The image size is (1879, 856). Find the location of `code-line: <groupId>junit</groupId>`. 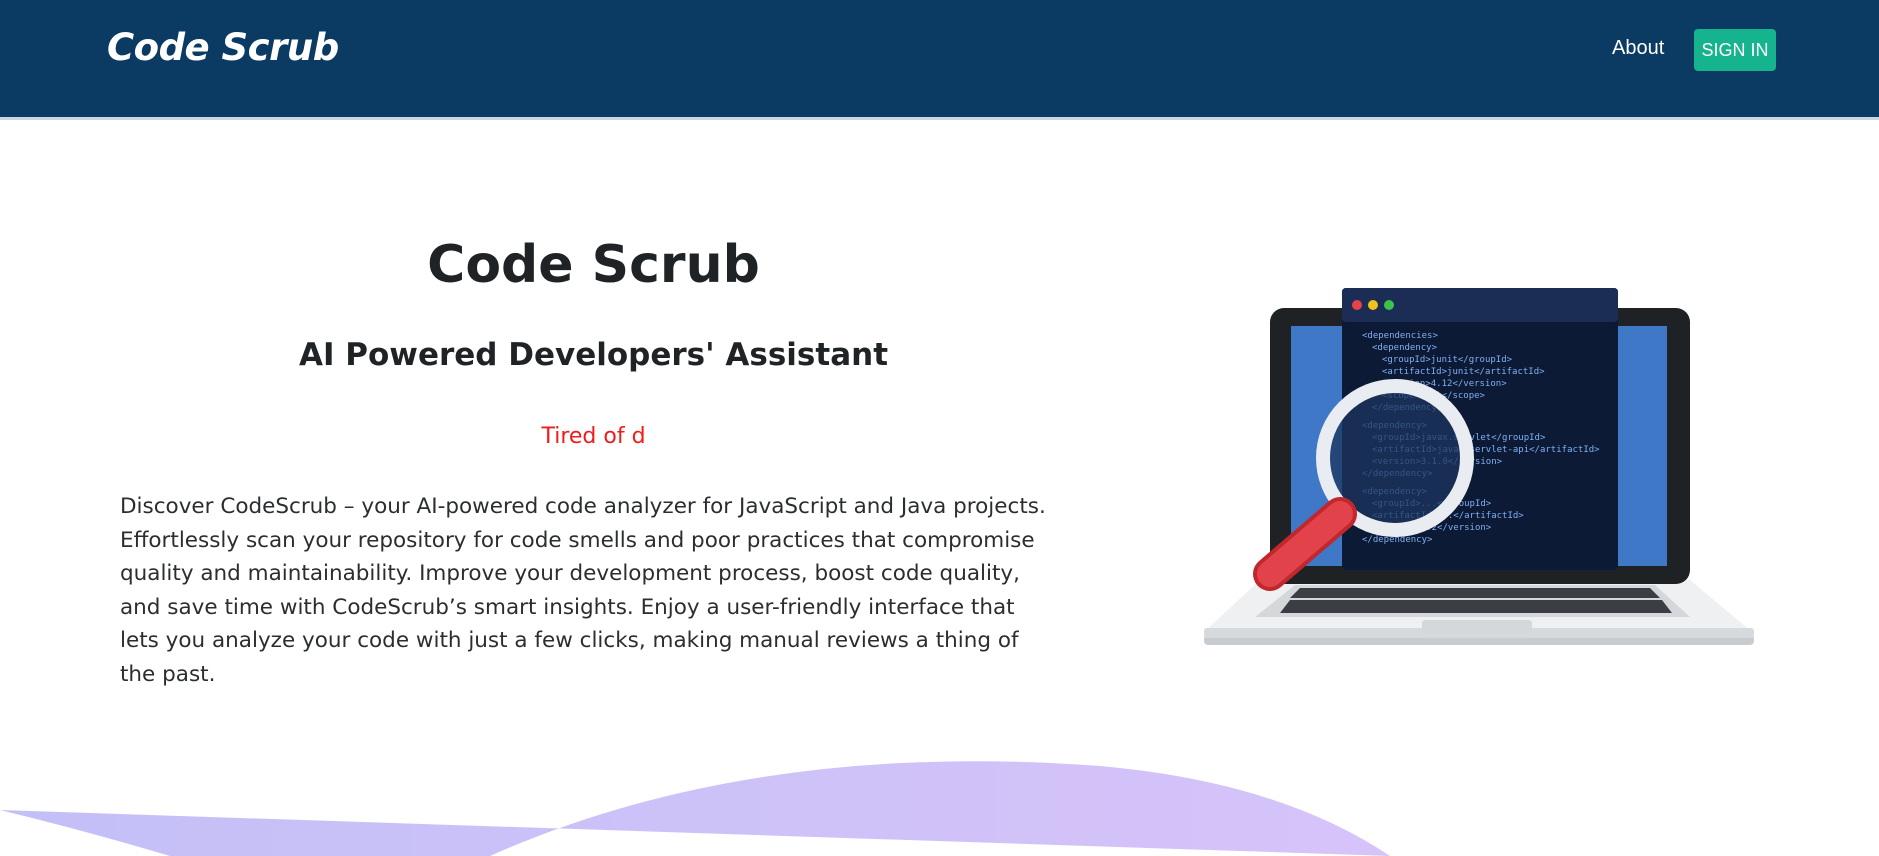

code-line: <groupId>junit</groupId> is located at coordinates (1447, 360).